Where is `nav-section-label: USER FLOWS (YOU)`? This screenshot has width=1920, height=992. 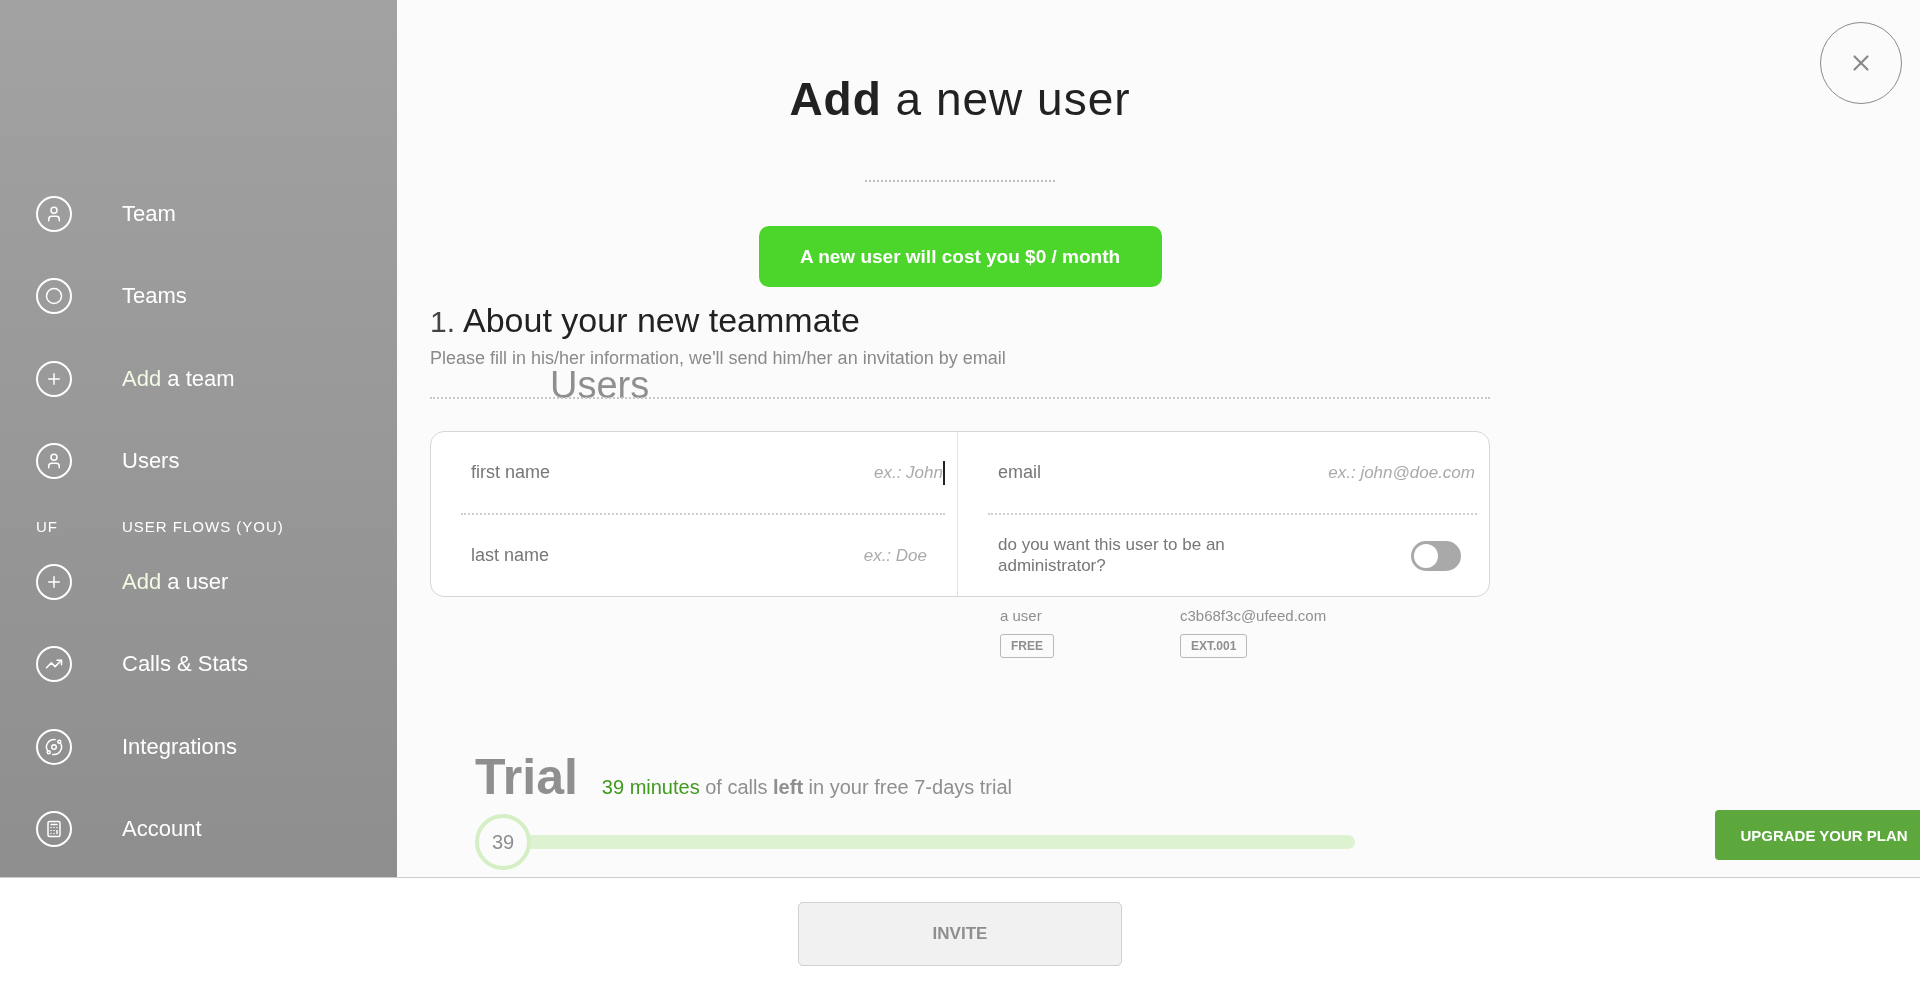 nav-section-label: USER FLOWS (YOU) is located at coordinates (203, 526).